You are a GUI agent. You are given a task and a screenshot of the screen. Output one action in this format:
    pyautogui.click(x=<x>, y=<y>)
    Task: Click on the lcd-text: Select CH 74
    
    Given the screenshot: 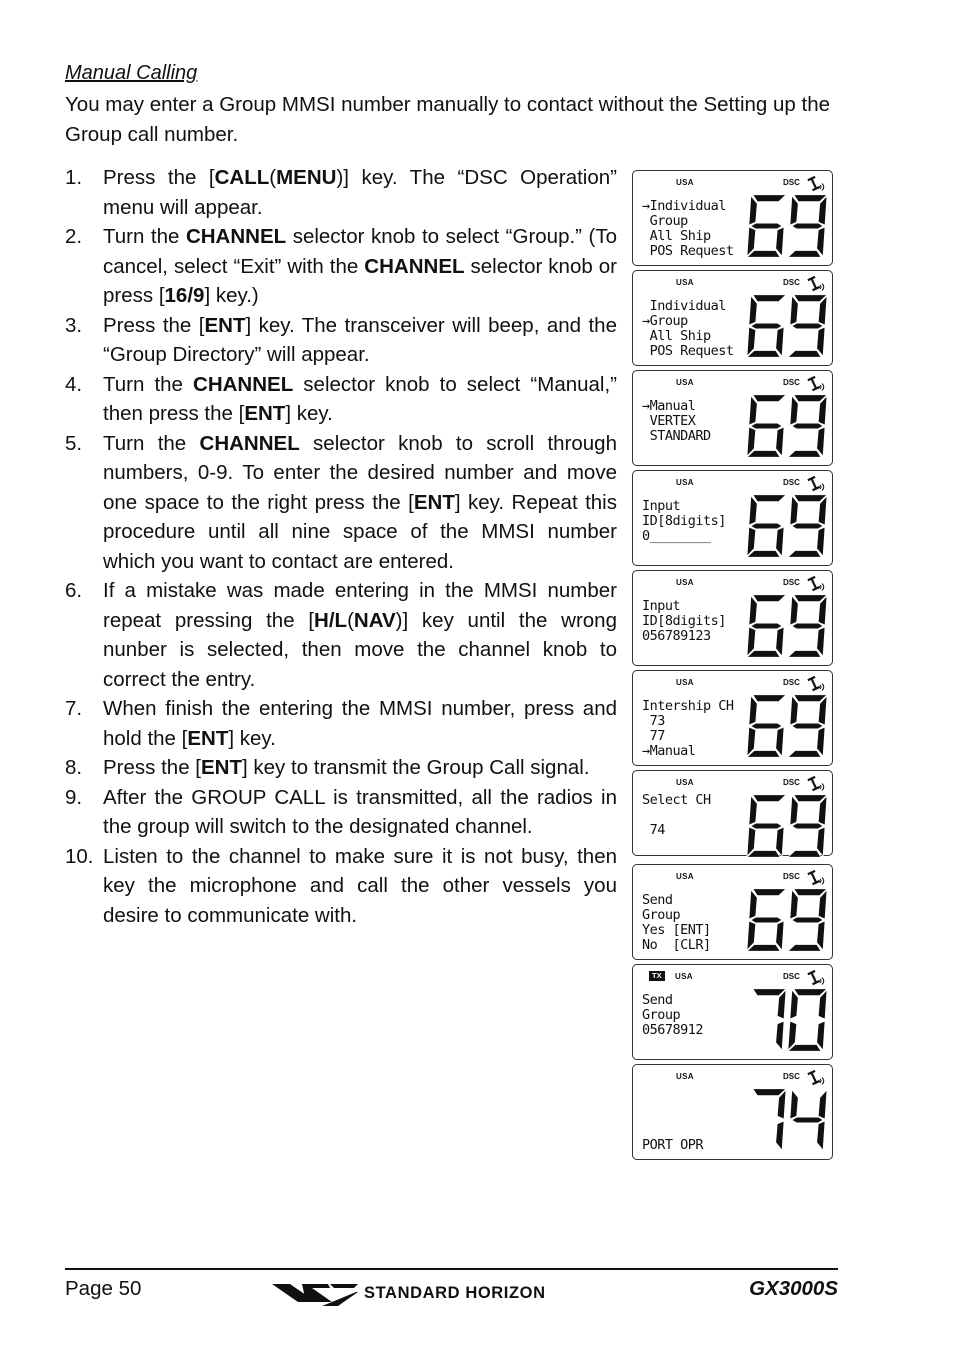 What is the action you would take?
    pyautogui.click(x=676, y=815)
    